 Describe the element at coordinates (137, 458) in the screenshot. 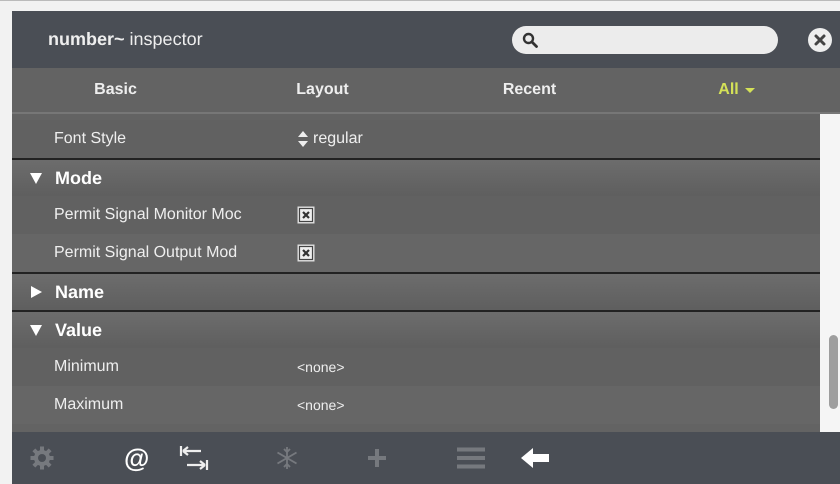

I see `at-sign-button: @` at that location.